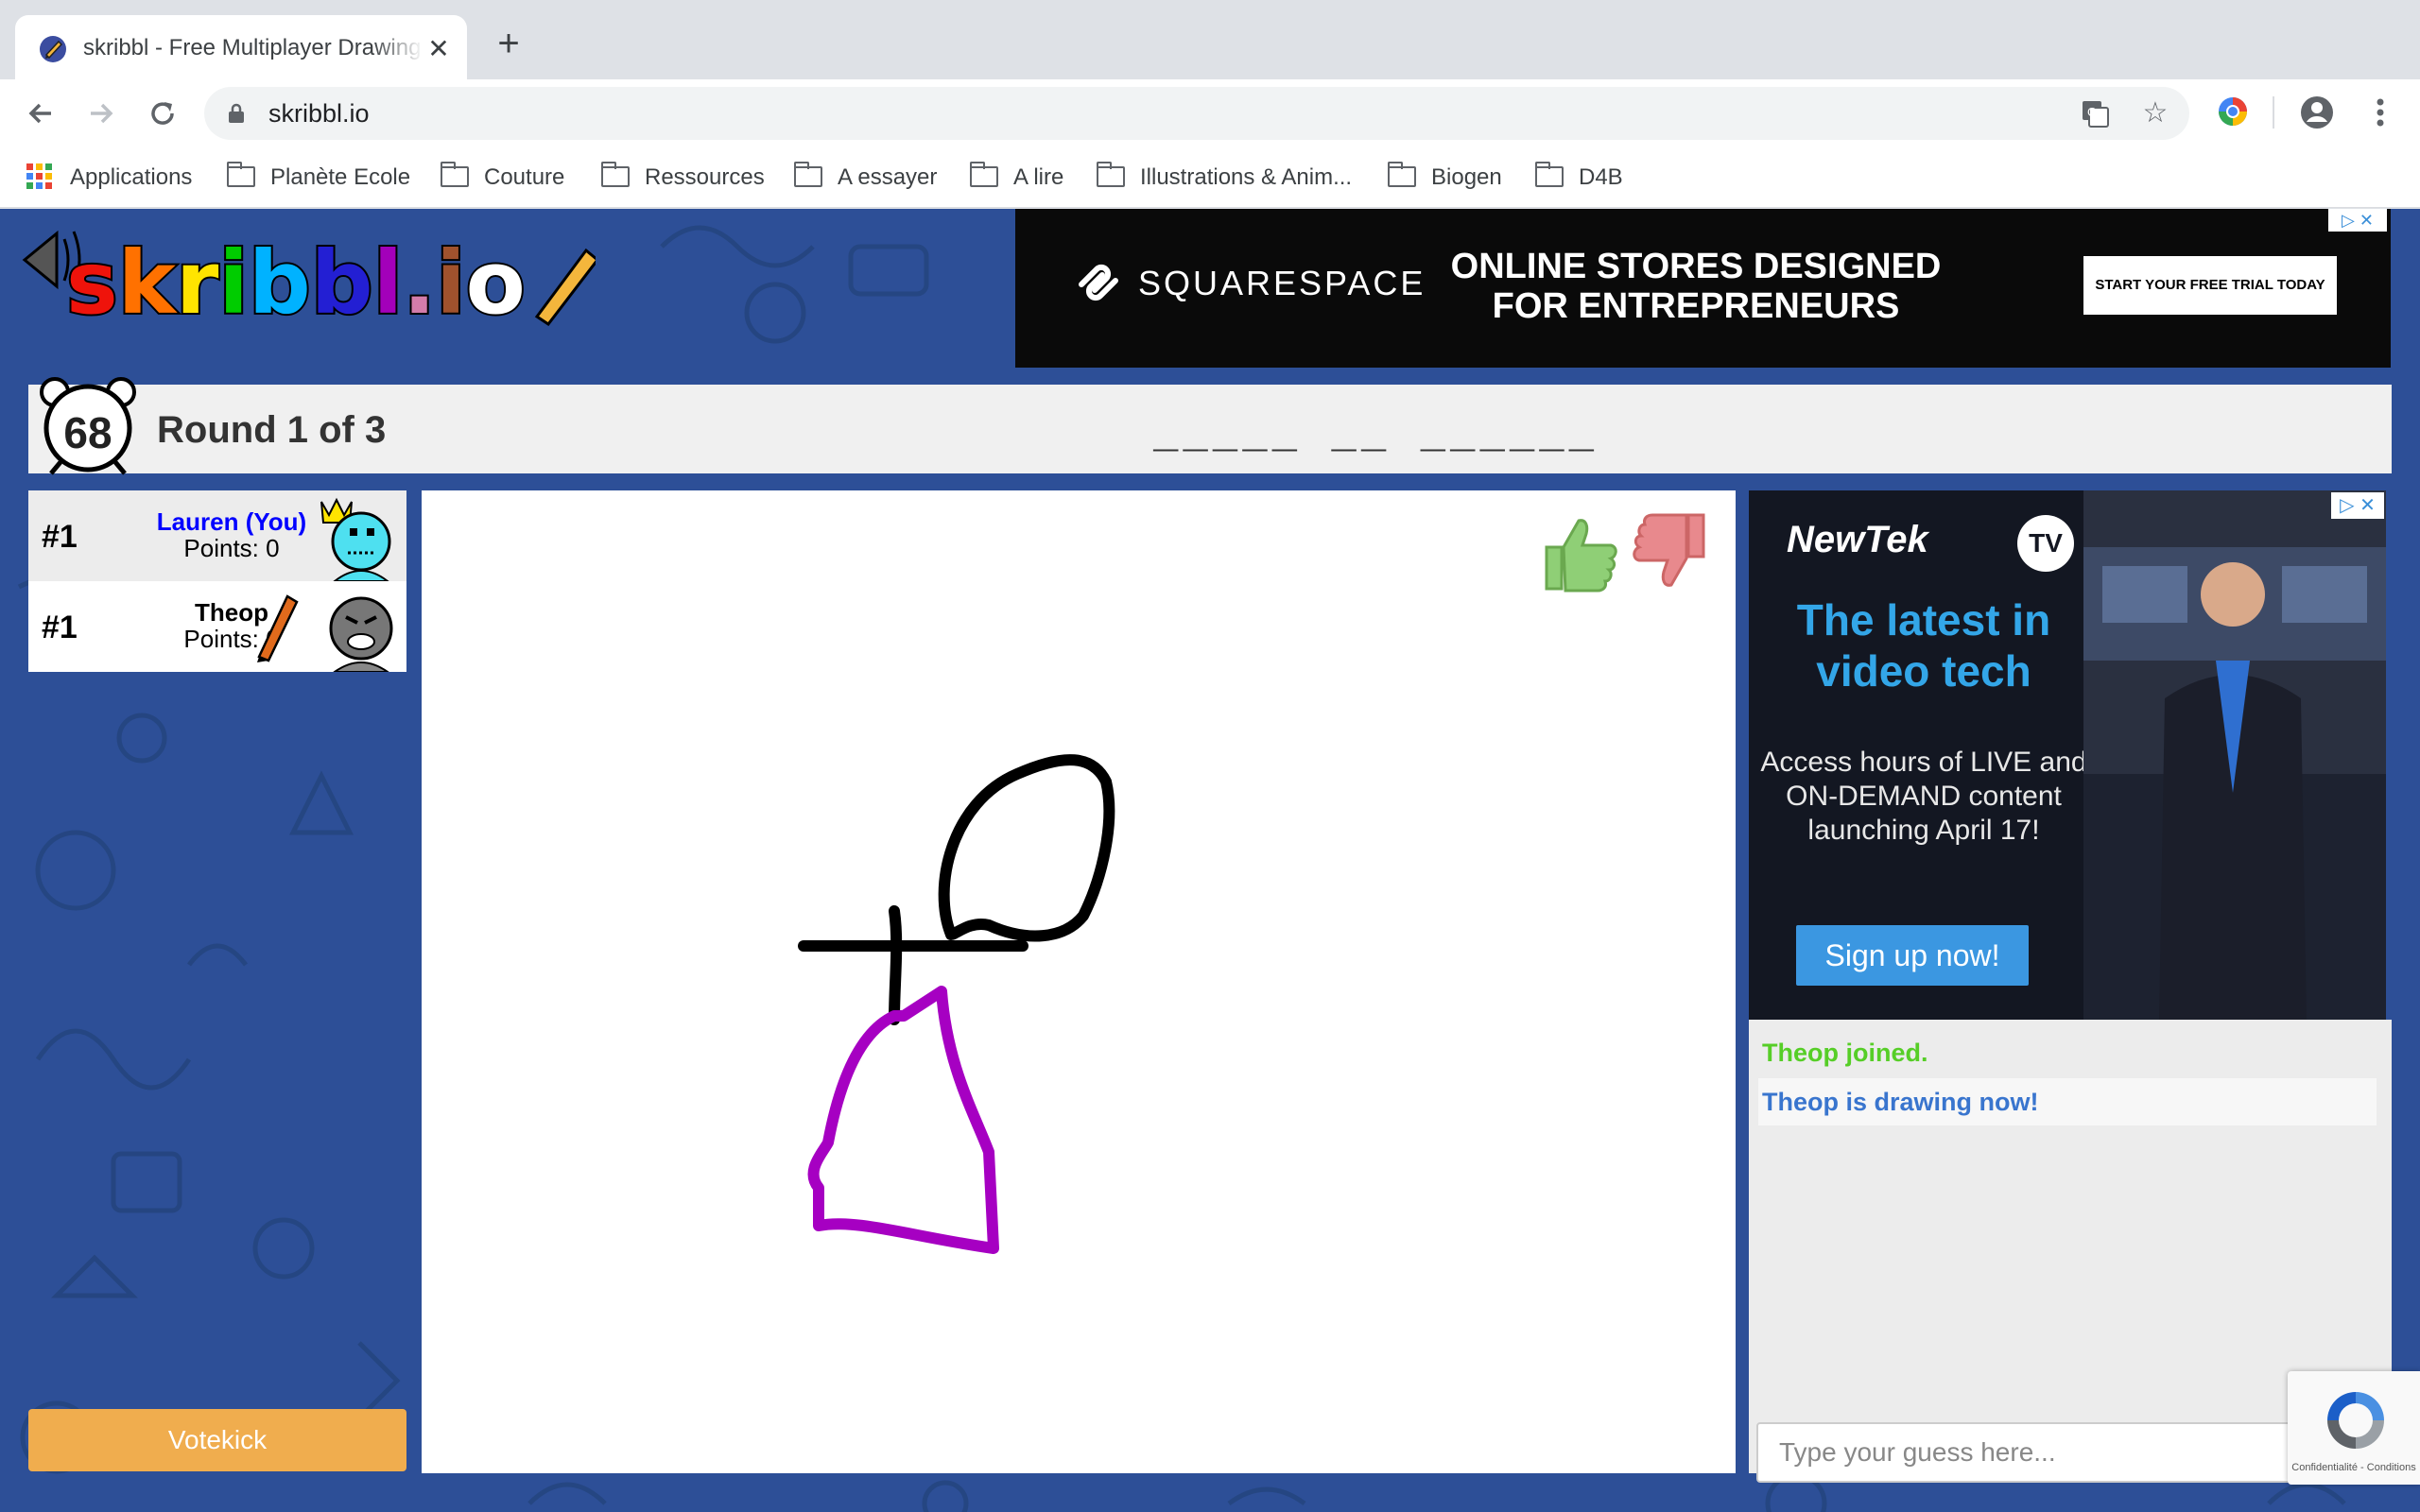 The image size is (2420, 1512). Describe the element at coordinates (1857, 539) in the screenshot. I see `ad-brand: NewTek` at that location.